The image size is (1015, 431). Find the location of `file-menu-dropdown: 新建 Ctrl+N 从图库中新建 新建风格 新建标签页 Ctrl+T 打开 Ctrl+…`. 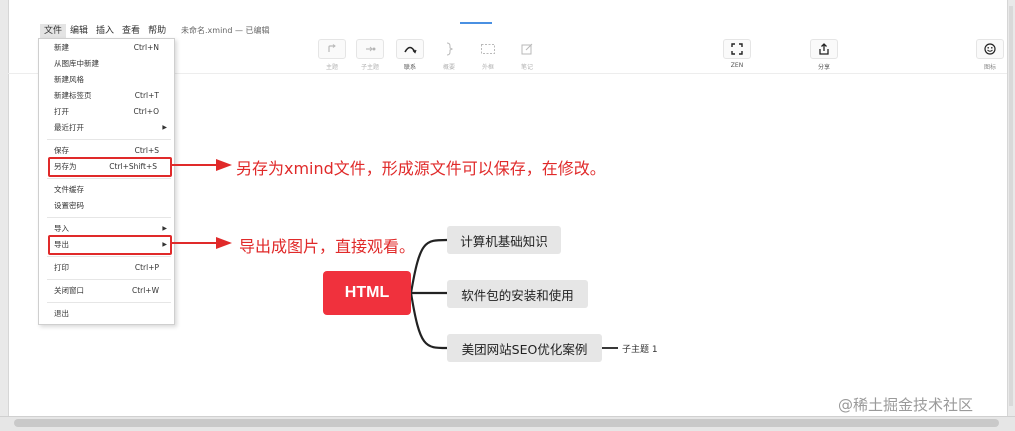

file-menu-dropdown: 新建 Ctrl+N 从图库中新建 新建风格 新建标签页 Ctrl+T 打开 Ctrl+… is located at coordinates (106, 181).